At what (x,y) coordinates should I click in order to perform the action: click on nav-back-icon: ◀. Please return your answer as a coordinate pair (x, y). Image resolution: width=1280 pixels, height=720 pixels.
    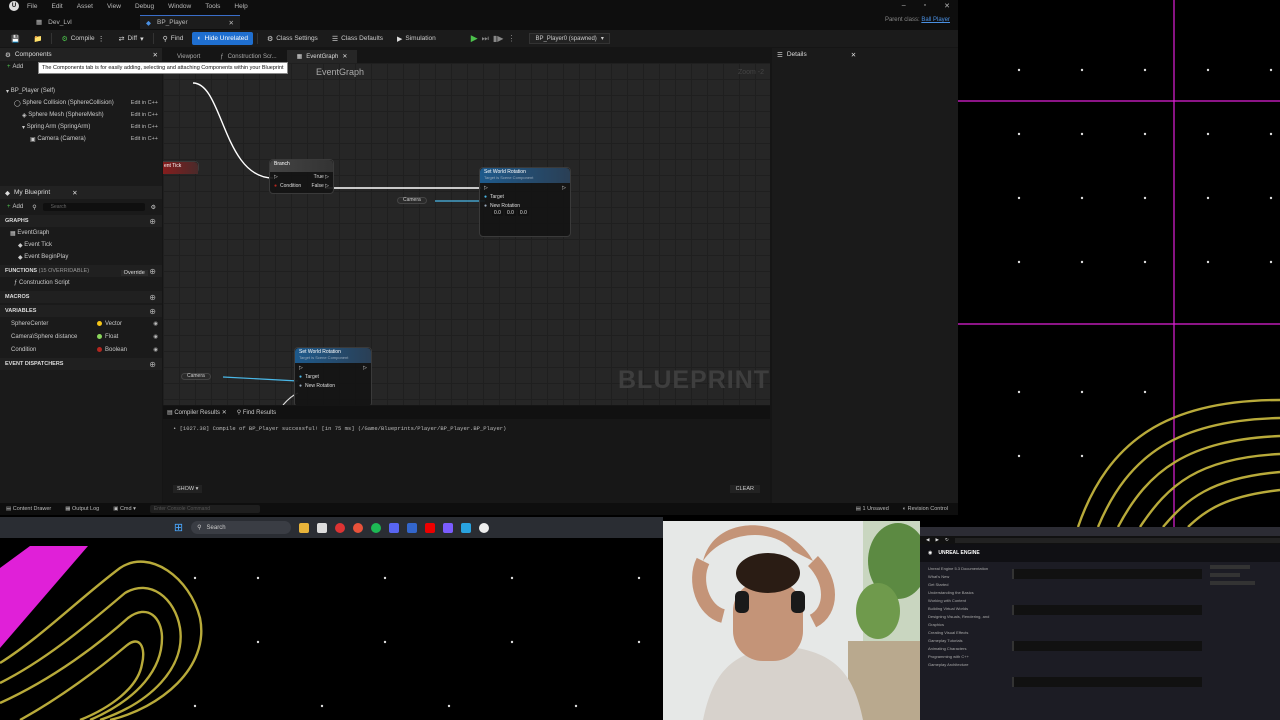
    Looking at the image, I should click on (927, 540).